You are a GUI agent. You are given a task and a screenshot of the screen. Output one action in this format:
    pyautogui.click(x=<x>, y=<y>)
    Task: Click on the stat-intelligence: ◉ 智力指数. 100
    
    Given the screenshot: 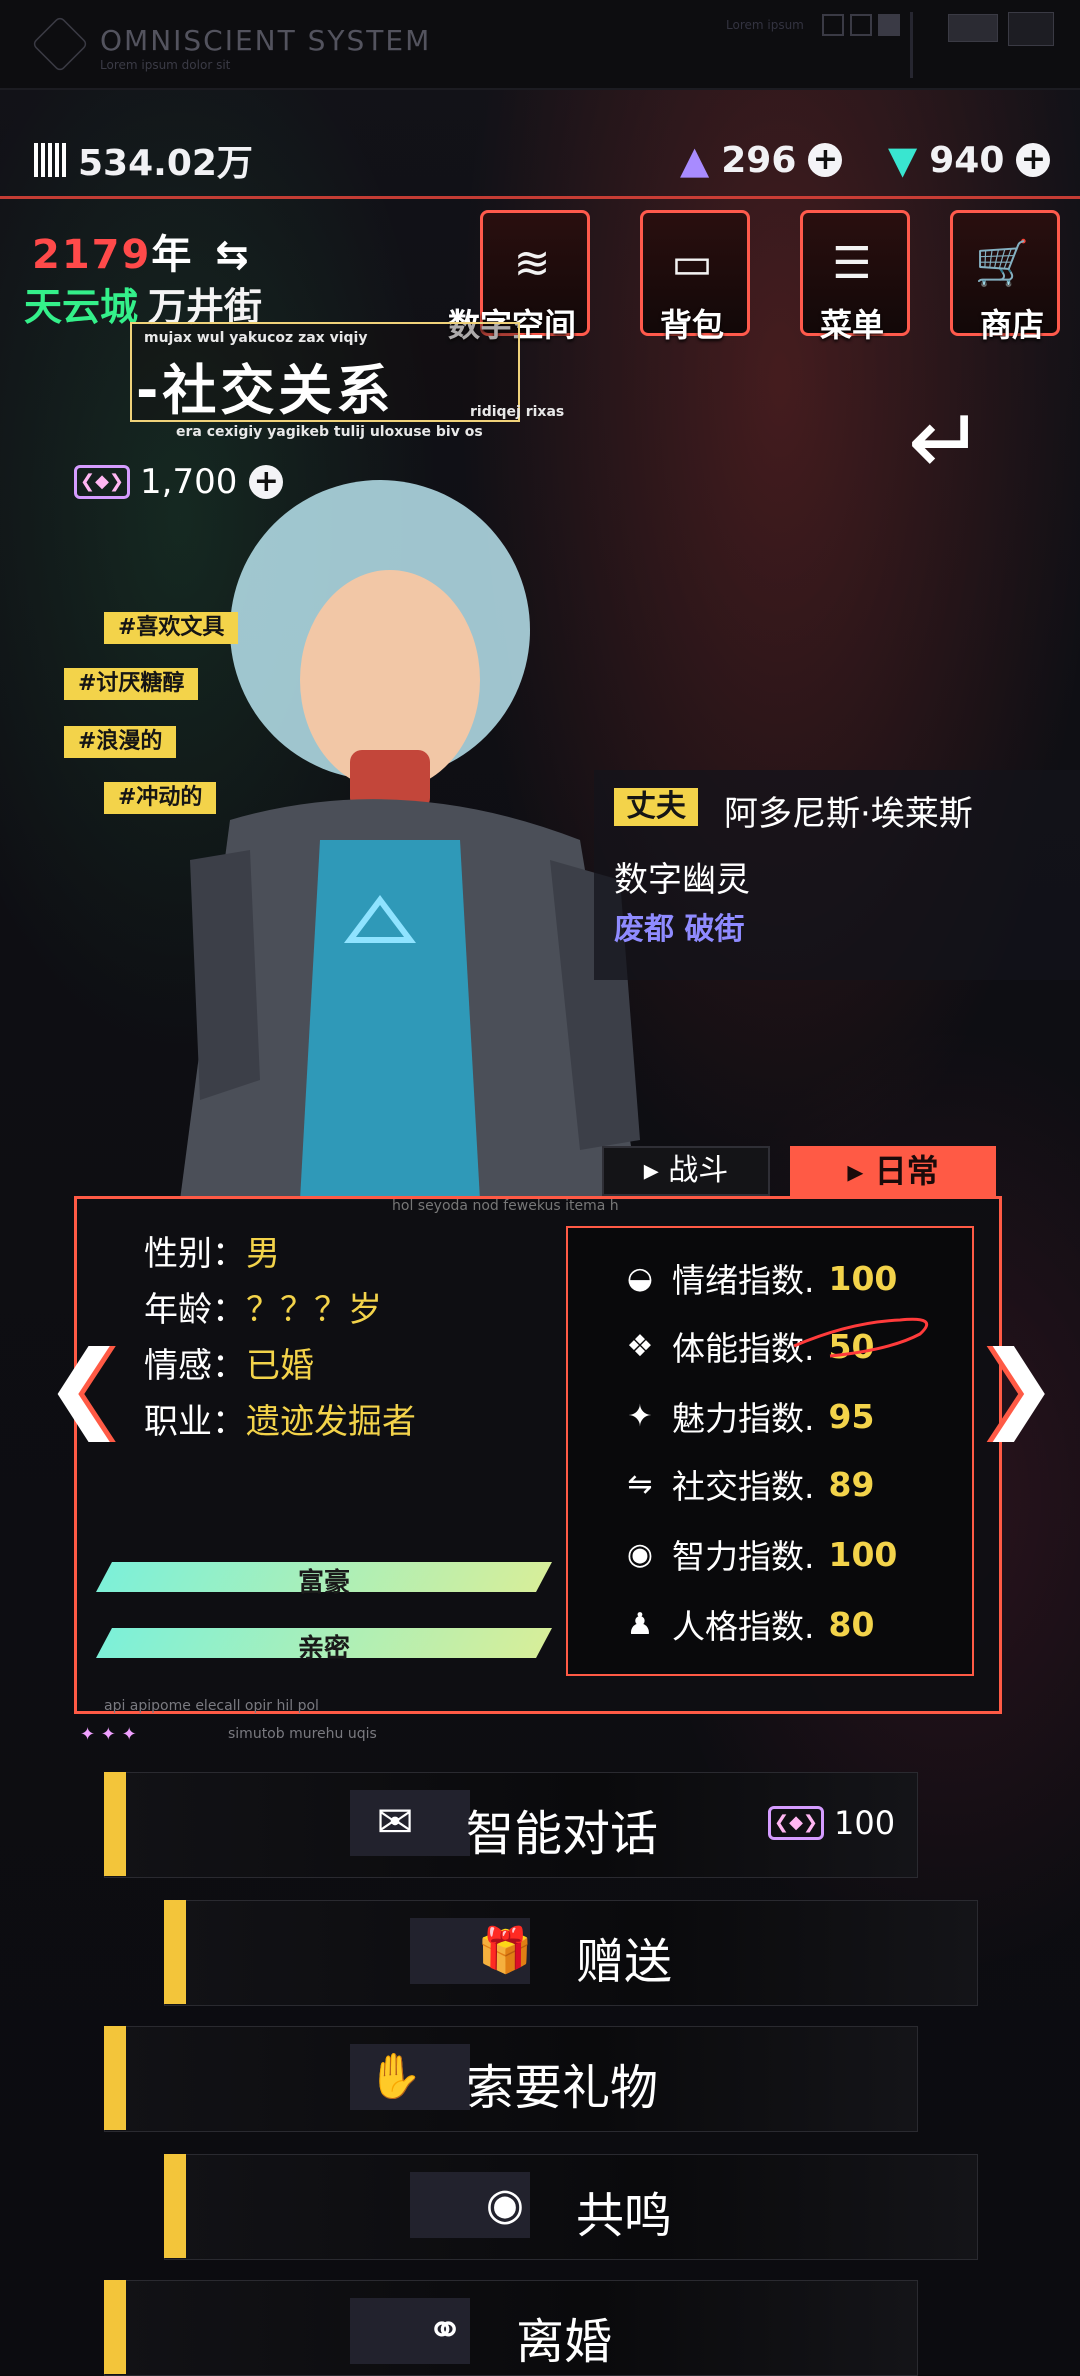 What is the action you would take?
    pyautogui.click(x=758, y=1554)
    